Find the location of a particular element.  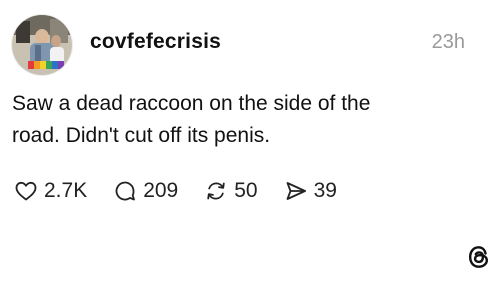

heart-icon is located at coordinates (26, 191).